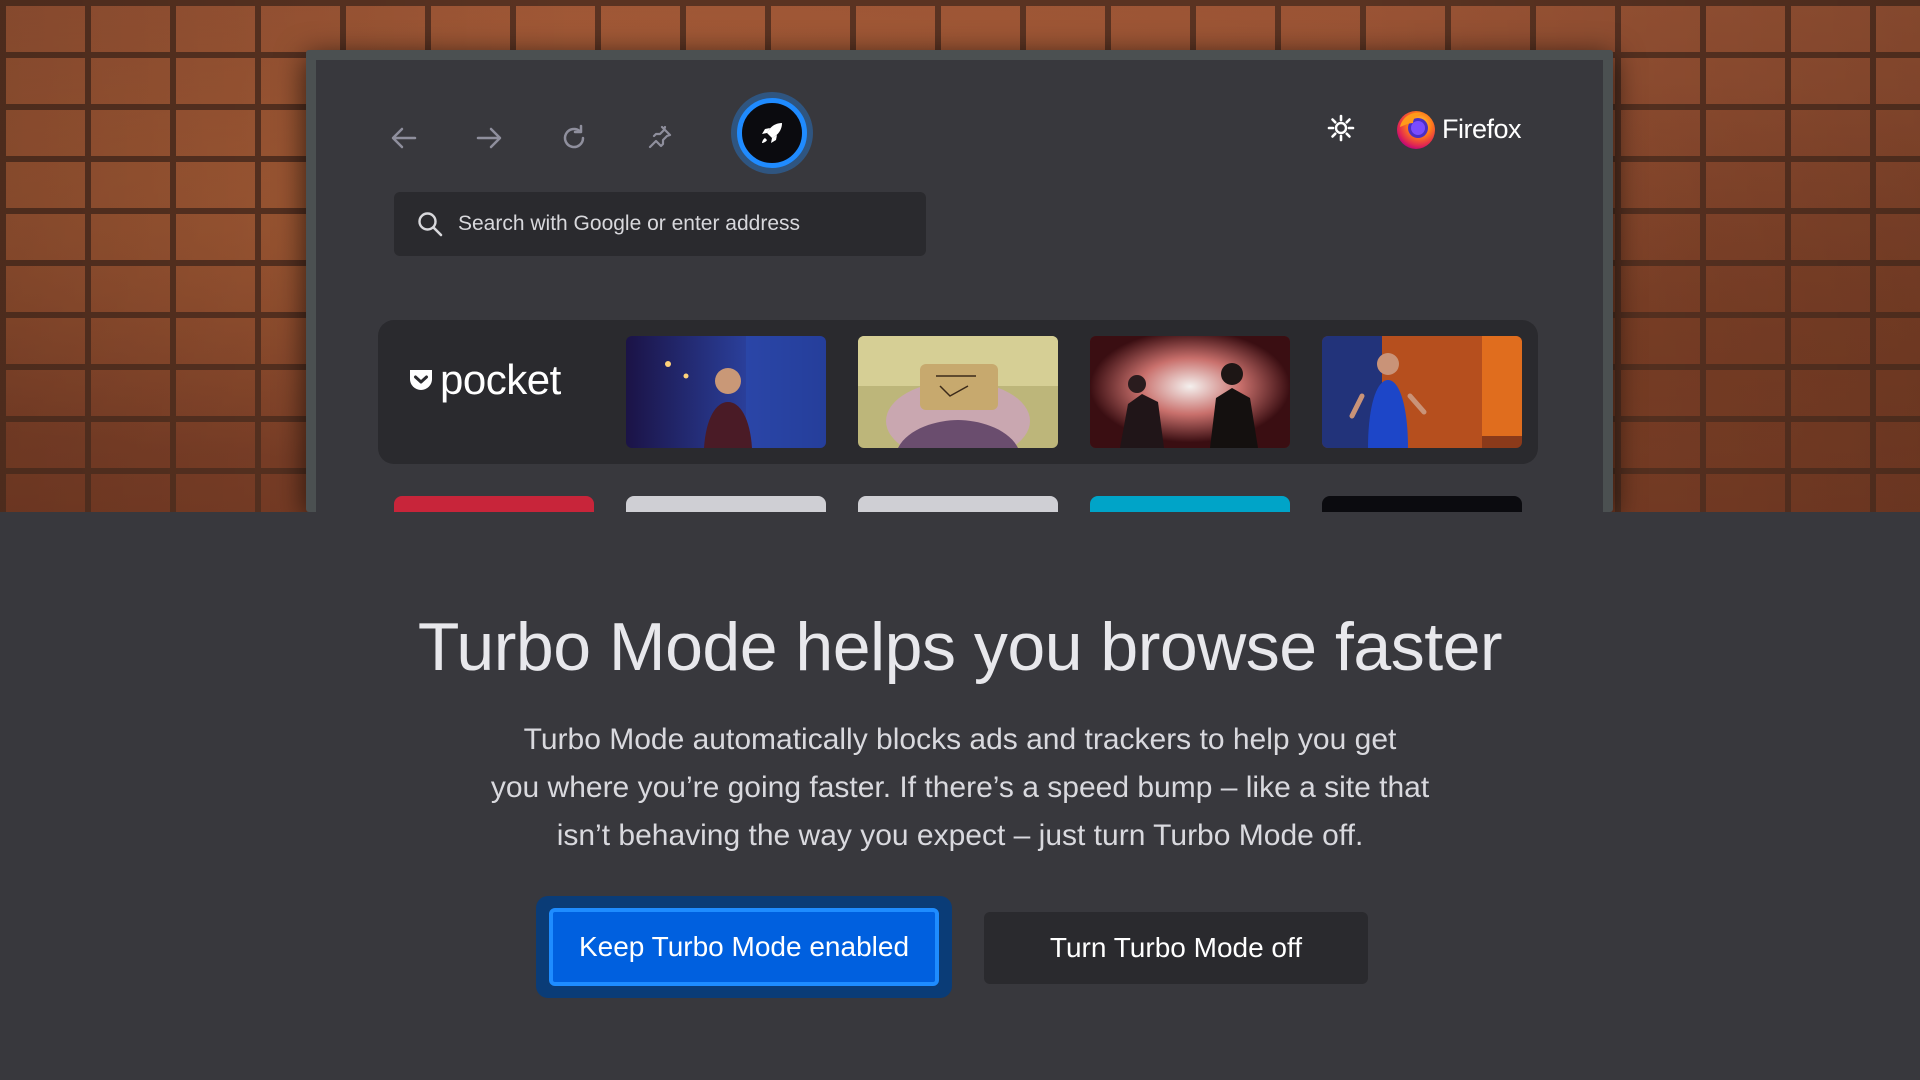 Image resolution: width=1920 pixels, height=1080 pixels. I want to click on pin-icon, so click(660, 137).